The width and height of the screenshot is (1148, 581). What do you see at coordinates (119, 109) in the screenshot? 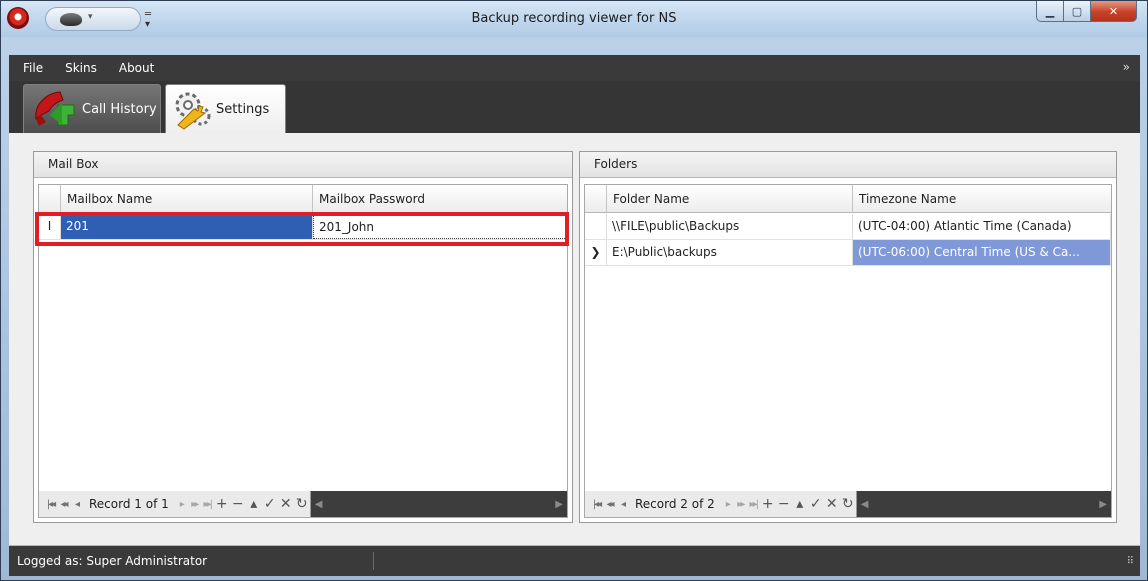
I see `tab-call-history-label: Call History` at bounding box center [119, 109].